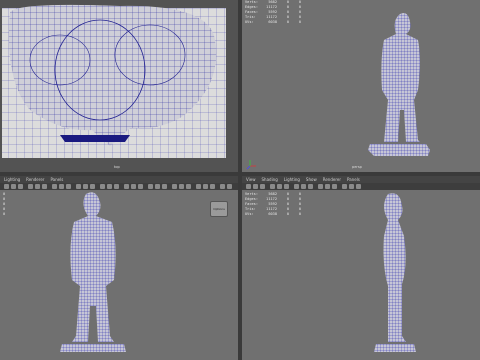 Image resolution: width=480 pixels, height=360 pixels. I want to click on front-figure-mesh, so click(93, 272).